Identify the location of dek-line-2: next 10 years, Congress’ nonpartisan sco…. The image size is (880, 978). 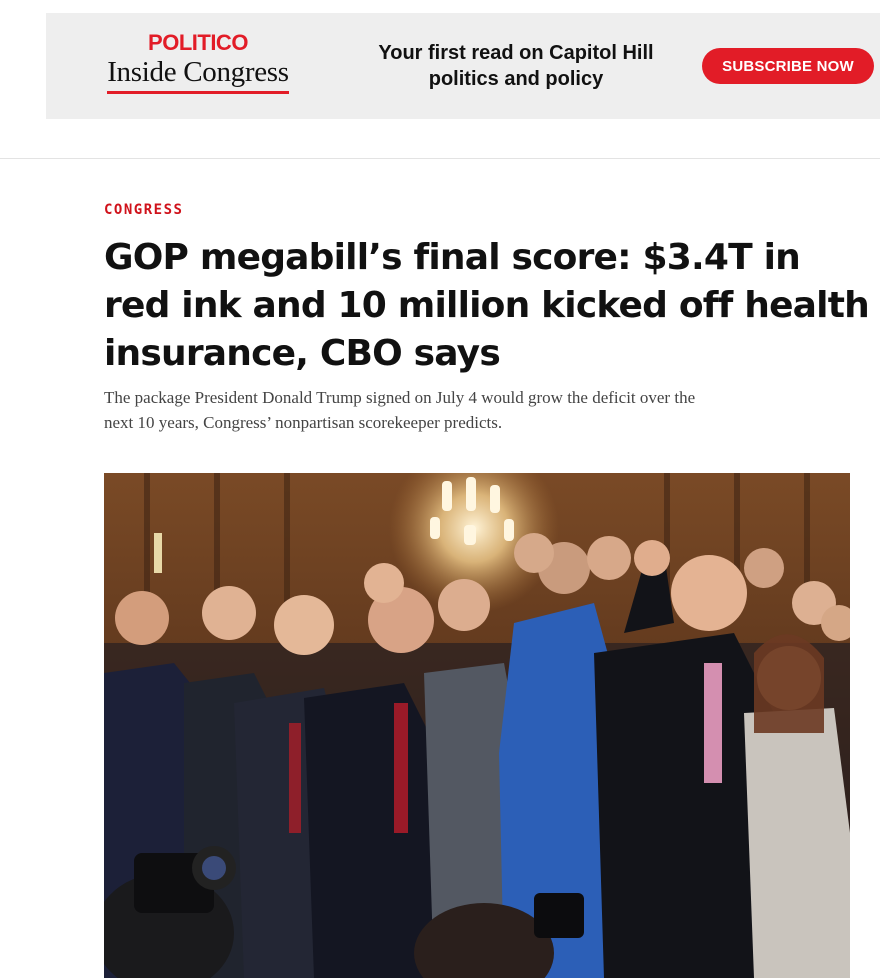
(303, 422).